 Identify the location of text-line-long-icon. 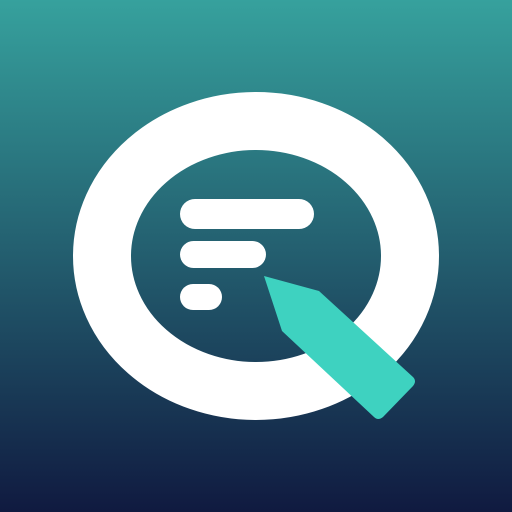
(247, 214).